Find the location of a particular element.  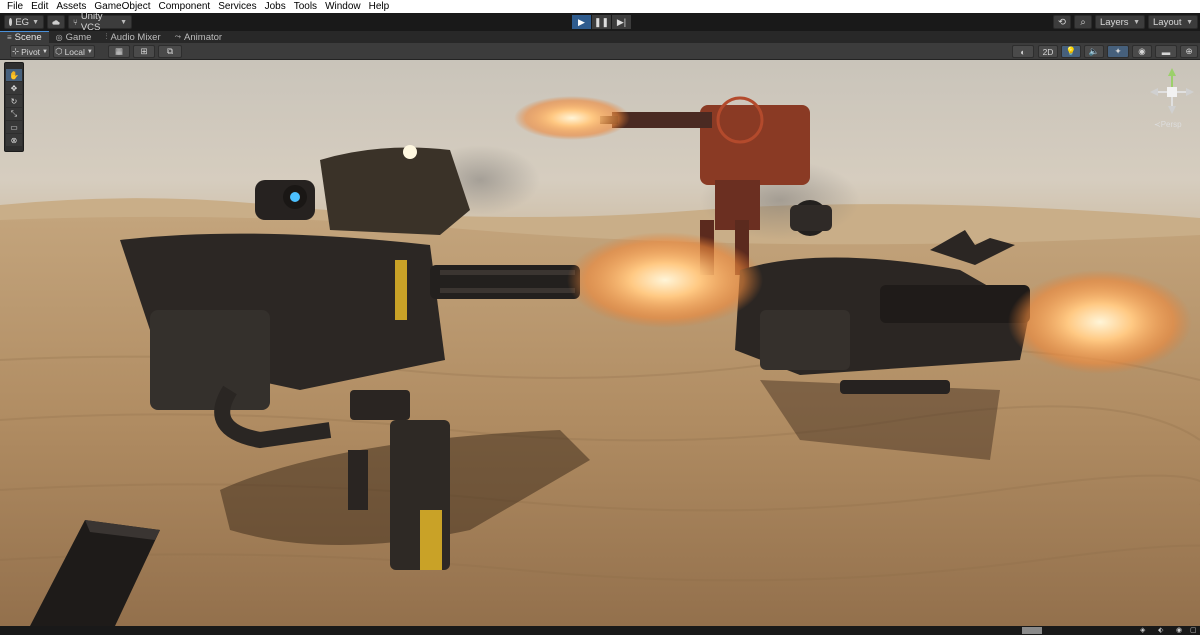

scene-icon: ≡ is located at coordinates (9, 37).